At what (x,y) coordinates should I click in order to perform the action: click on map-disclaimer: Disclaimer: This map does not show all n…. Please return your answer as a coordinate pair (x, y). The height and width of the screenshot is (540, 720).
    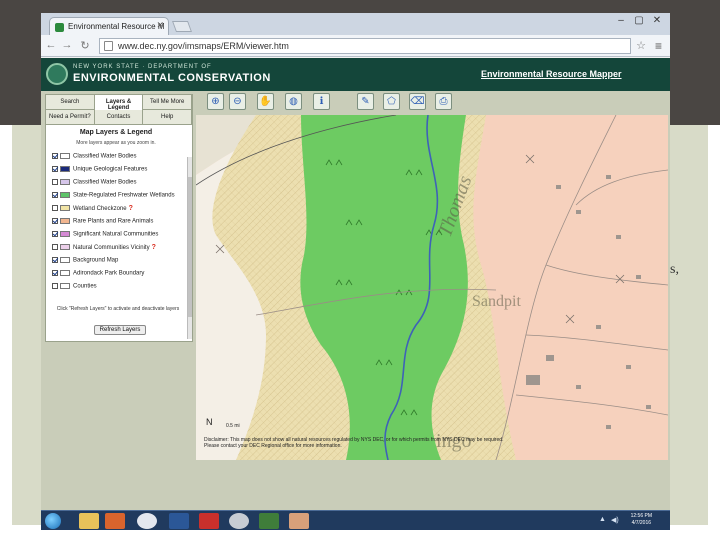
    Looking at the image, I should click on (354, 443).